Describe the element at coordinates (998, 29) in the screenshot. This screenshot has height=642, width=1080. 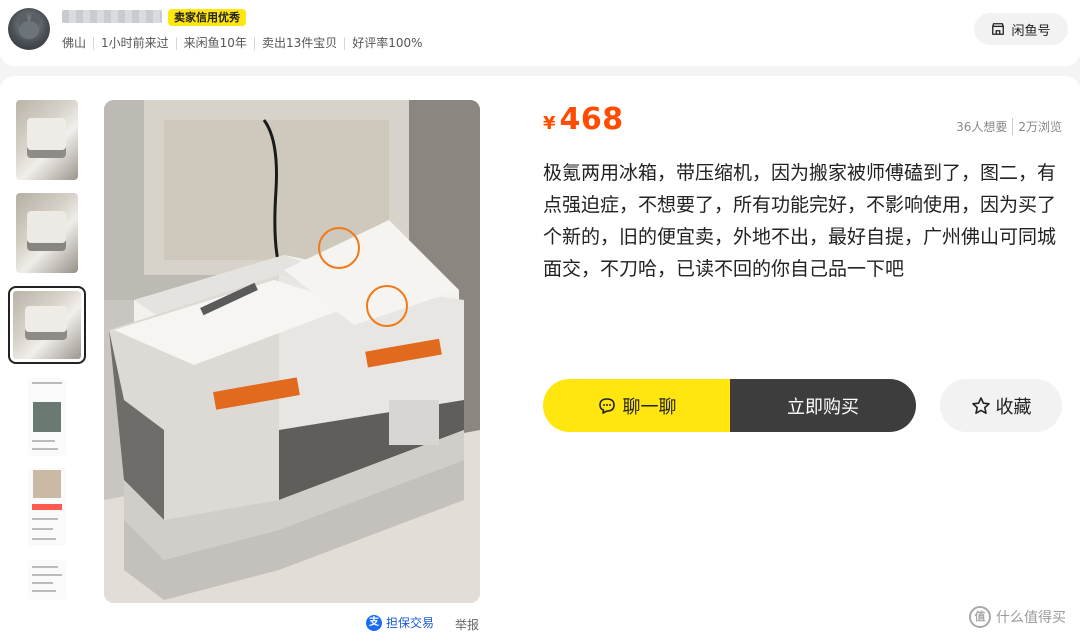
I see `store-icon` at that location.